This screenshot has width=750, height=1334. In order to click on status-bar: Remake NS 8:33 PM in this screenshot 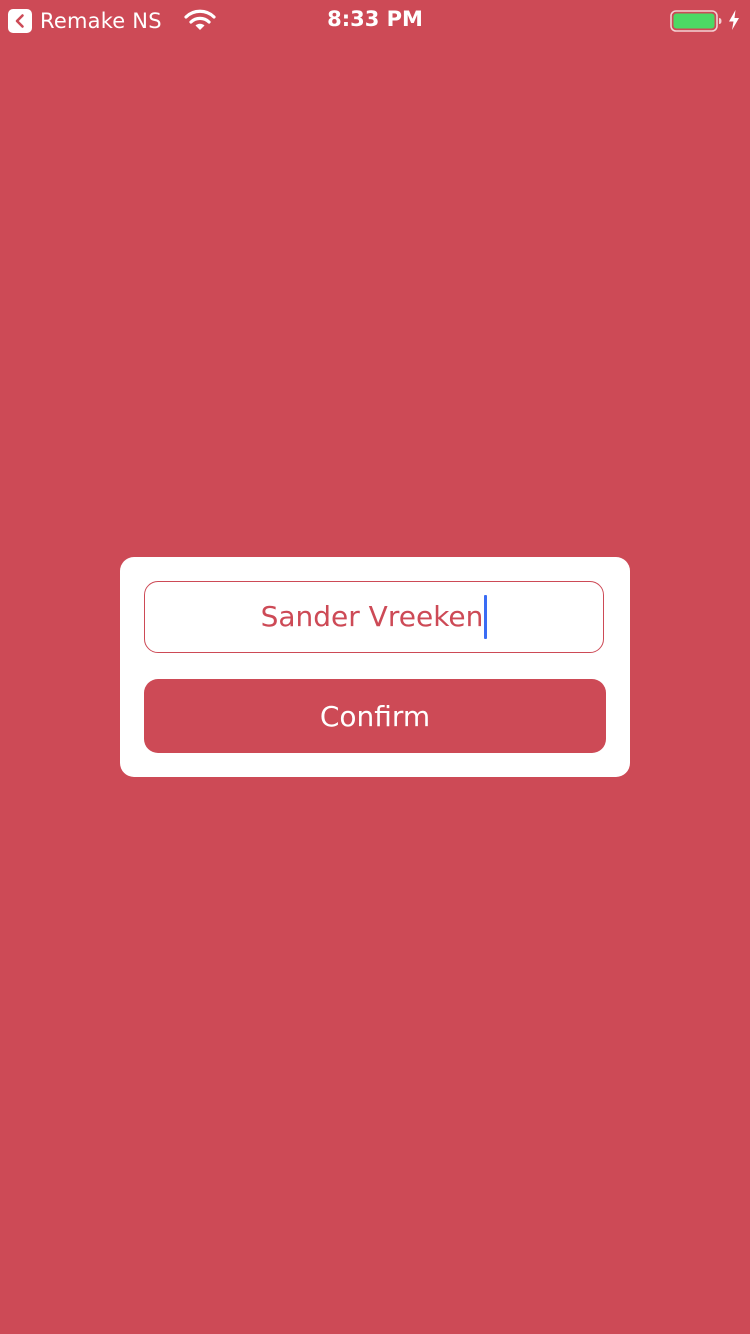, I will do `click(375, 20)`.